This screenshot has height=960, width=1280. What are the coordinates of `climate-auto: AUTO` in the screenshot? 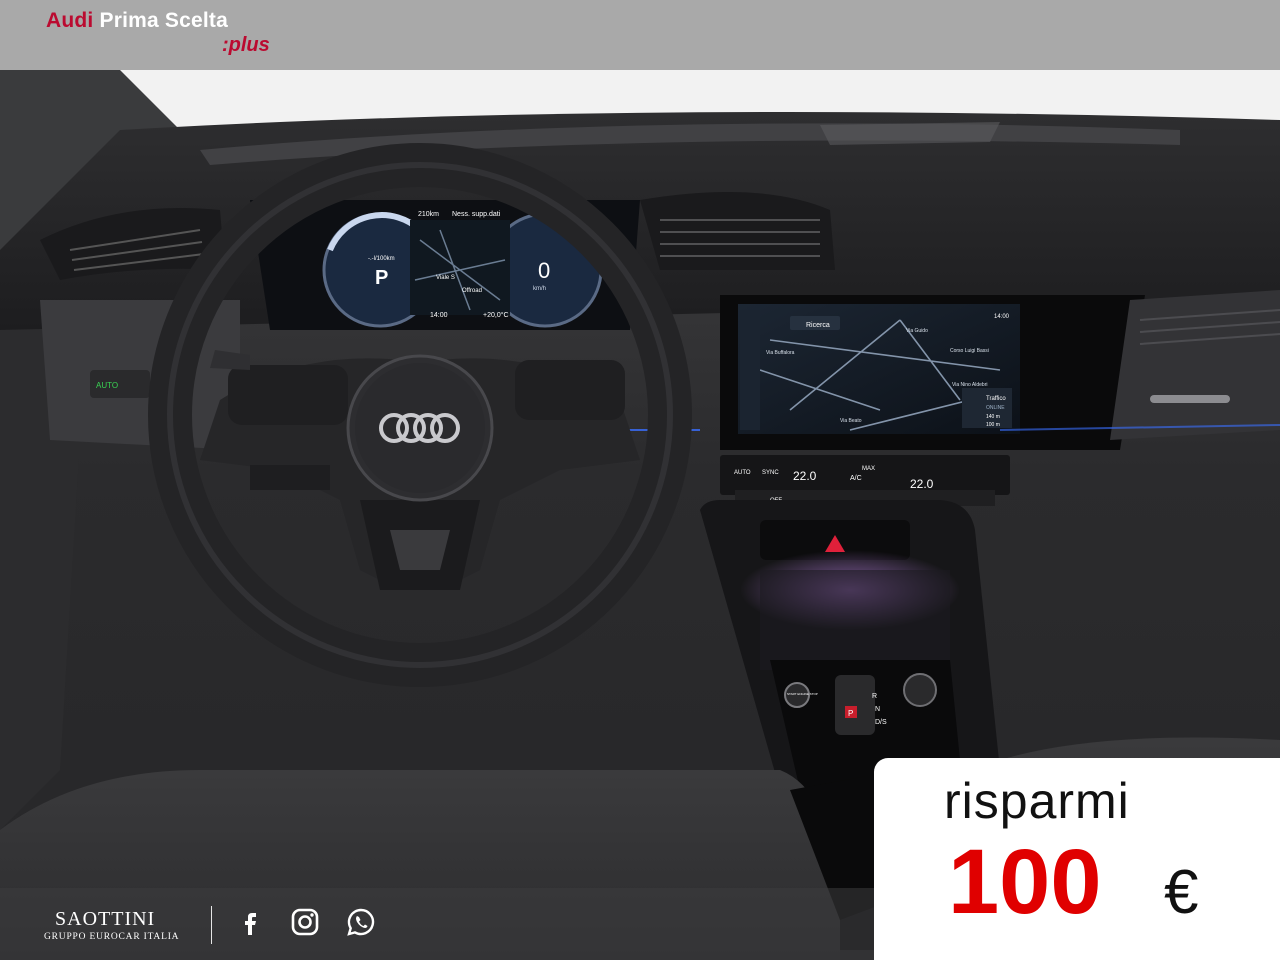 It's located at (742, 473).